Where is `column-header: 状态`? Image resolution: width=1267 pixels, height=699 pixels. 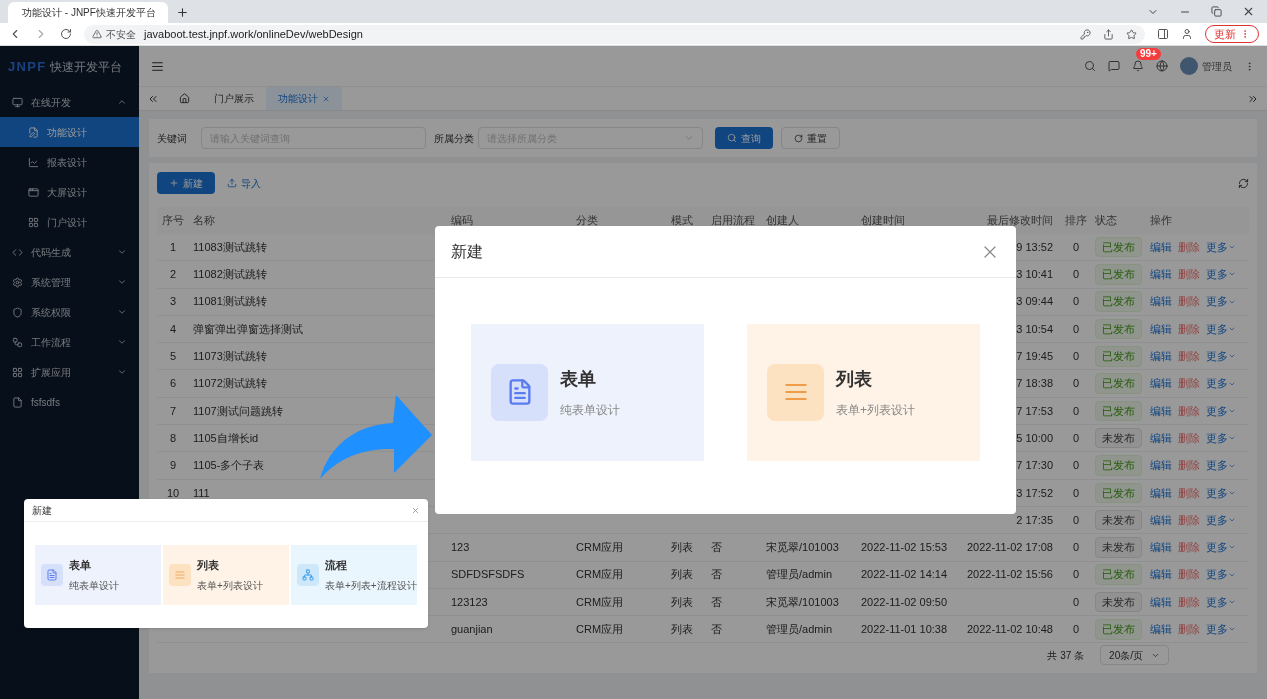 column-header: 状态 is located at coordinates (1106, 221).